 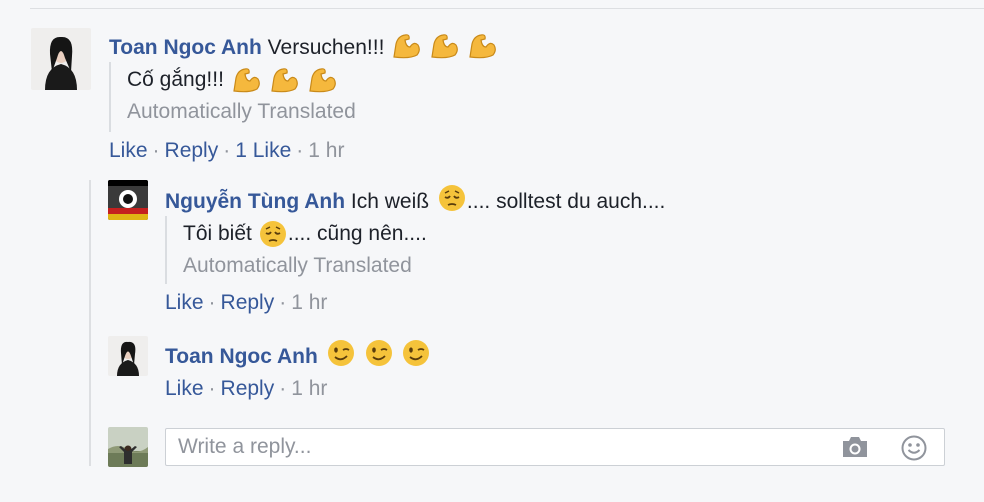 I want to click on translation-block: Cố gắng!!! Automatically Translated, so click(x=232, y=97).